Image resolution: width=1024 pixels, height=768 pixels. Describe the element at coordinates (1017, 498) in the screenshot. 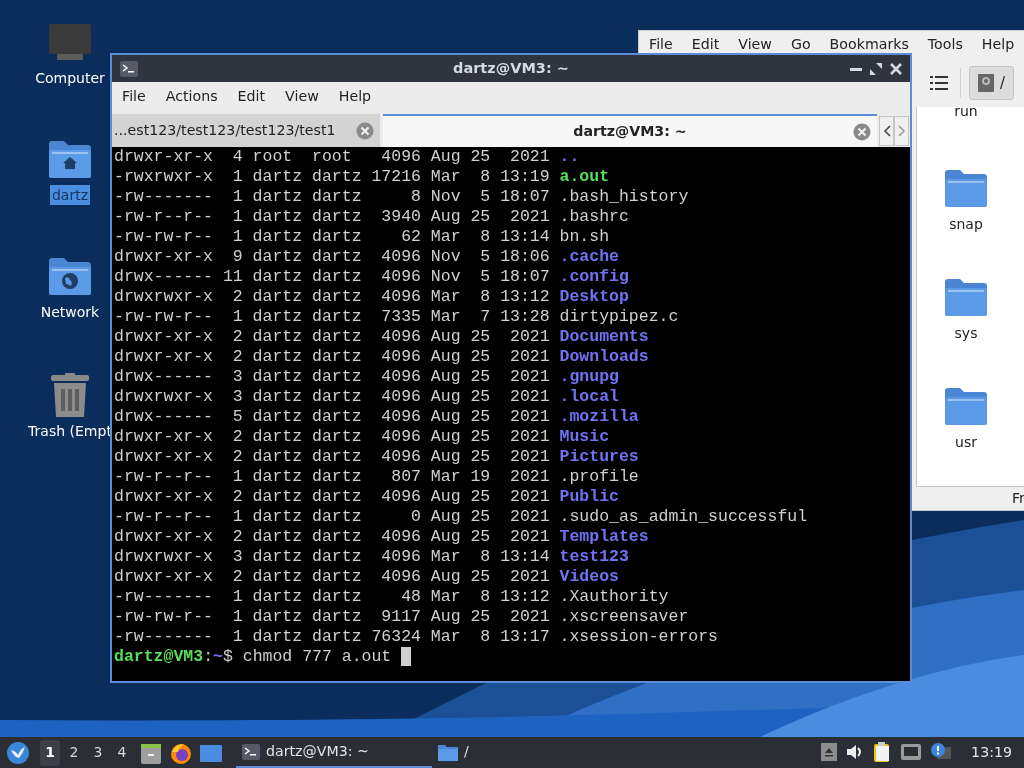

I see `status-text: Fr` at that location.